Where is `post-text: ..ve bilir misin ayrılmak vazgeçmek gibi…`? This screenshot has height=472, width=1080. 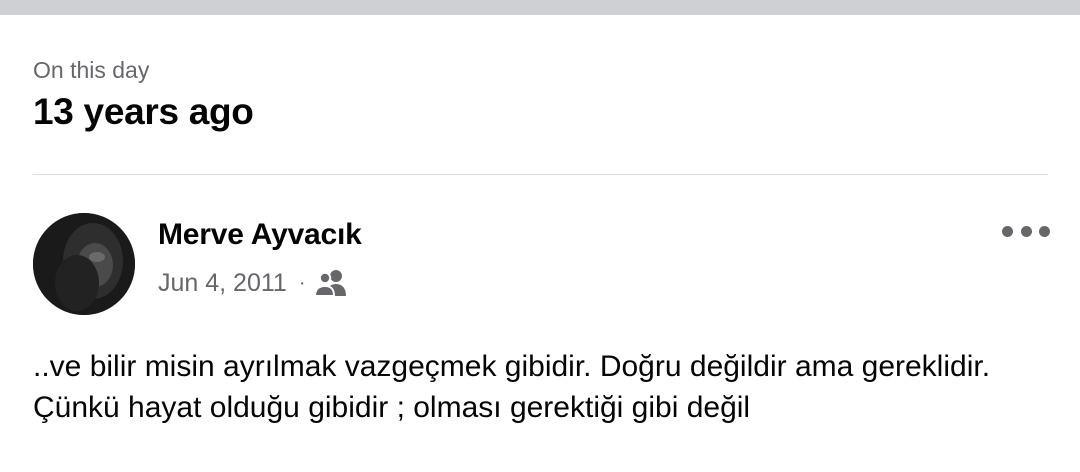
post-text: ..ve bilir misin ayrılmak vazgeçmek gibi… is located at coordinates (512, 387).